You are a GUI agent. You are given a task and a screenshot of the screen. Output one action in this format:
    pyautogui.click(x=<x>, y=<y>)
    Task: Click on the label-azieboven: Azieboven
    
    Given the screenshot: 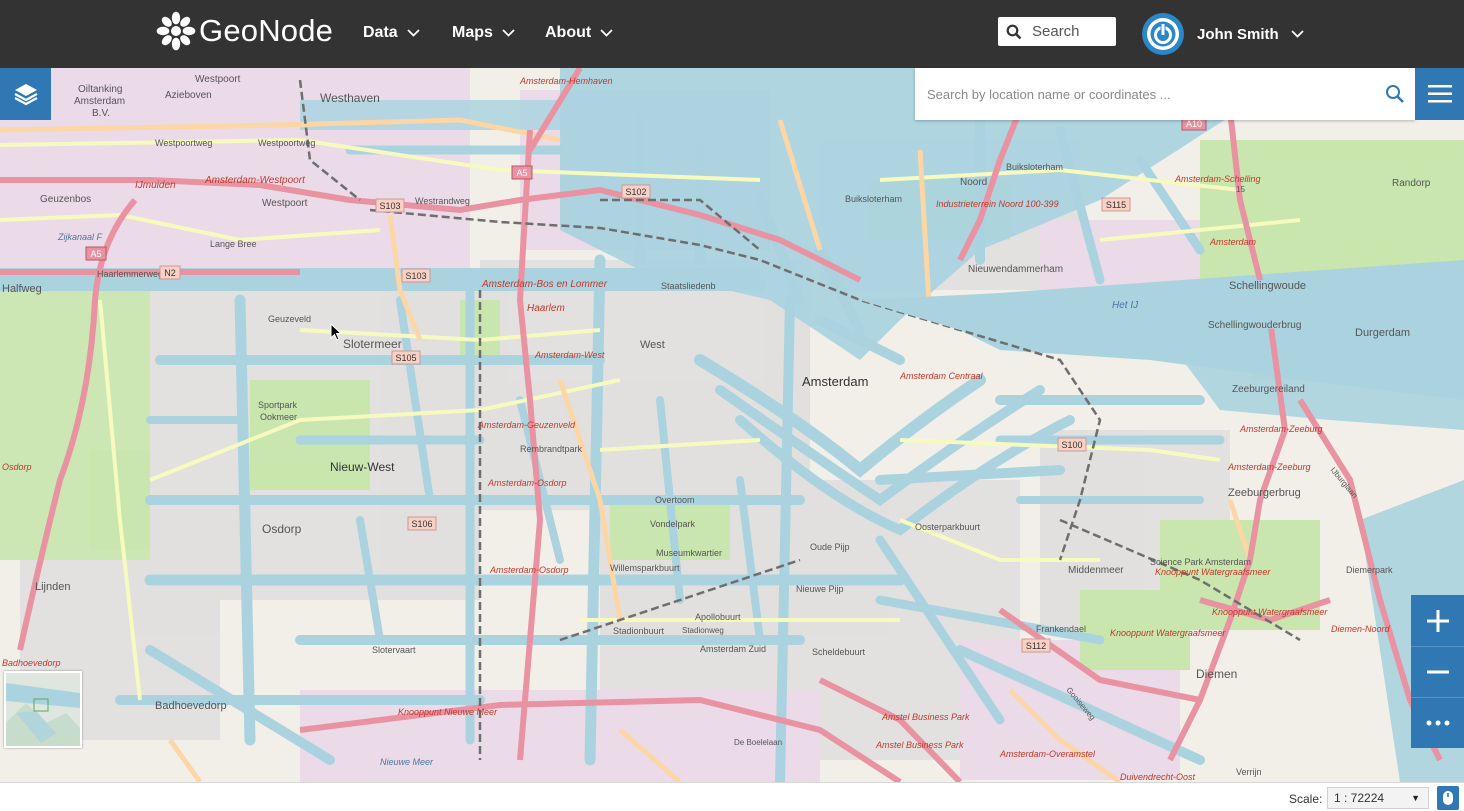 What is the action you would take?
    pyautogui.click(x=188, y=95)
    